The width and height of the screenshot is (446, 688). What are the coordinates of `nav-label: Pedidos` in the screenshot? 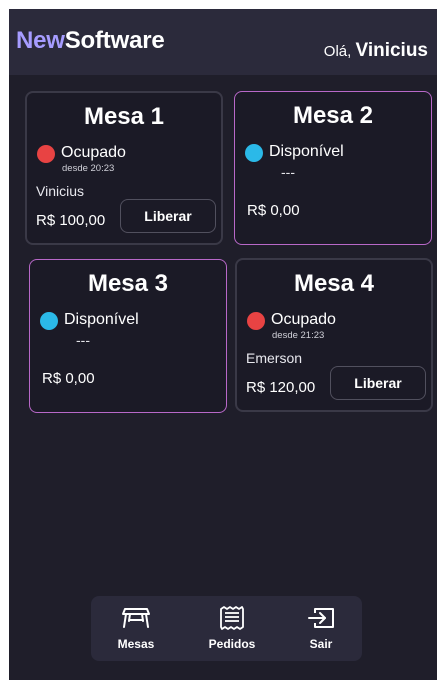 It's located at (232, 644).